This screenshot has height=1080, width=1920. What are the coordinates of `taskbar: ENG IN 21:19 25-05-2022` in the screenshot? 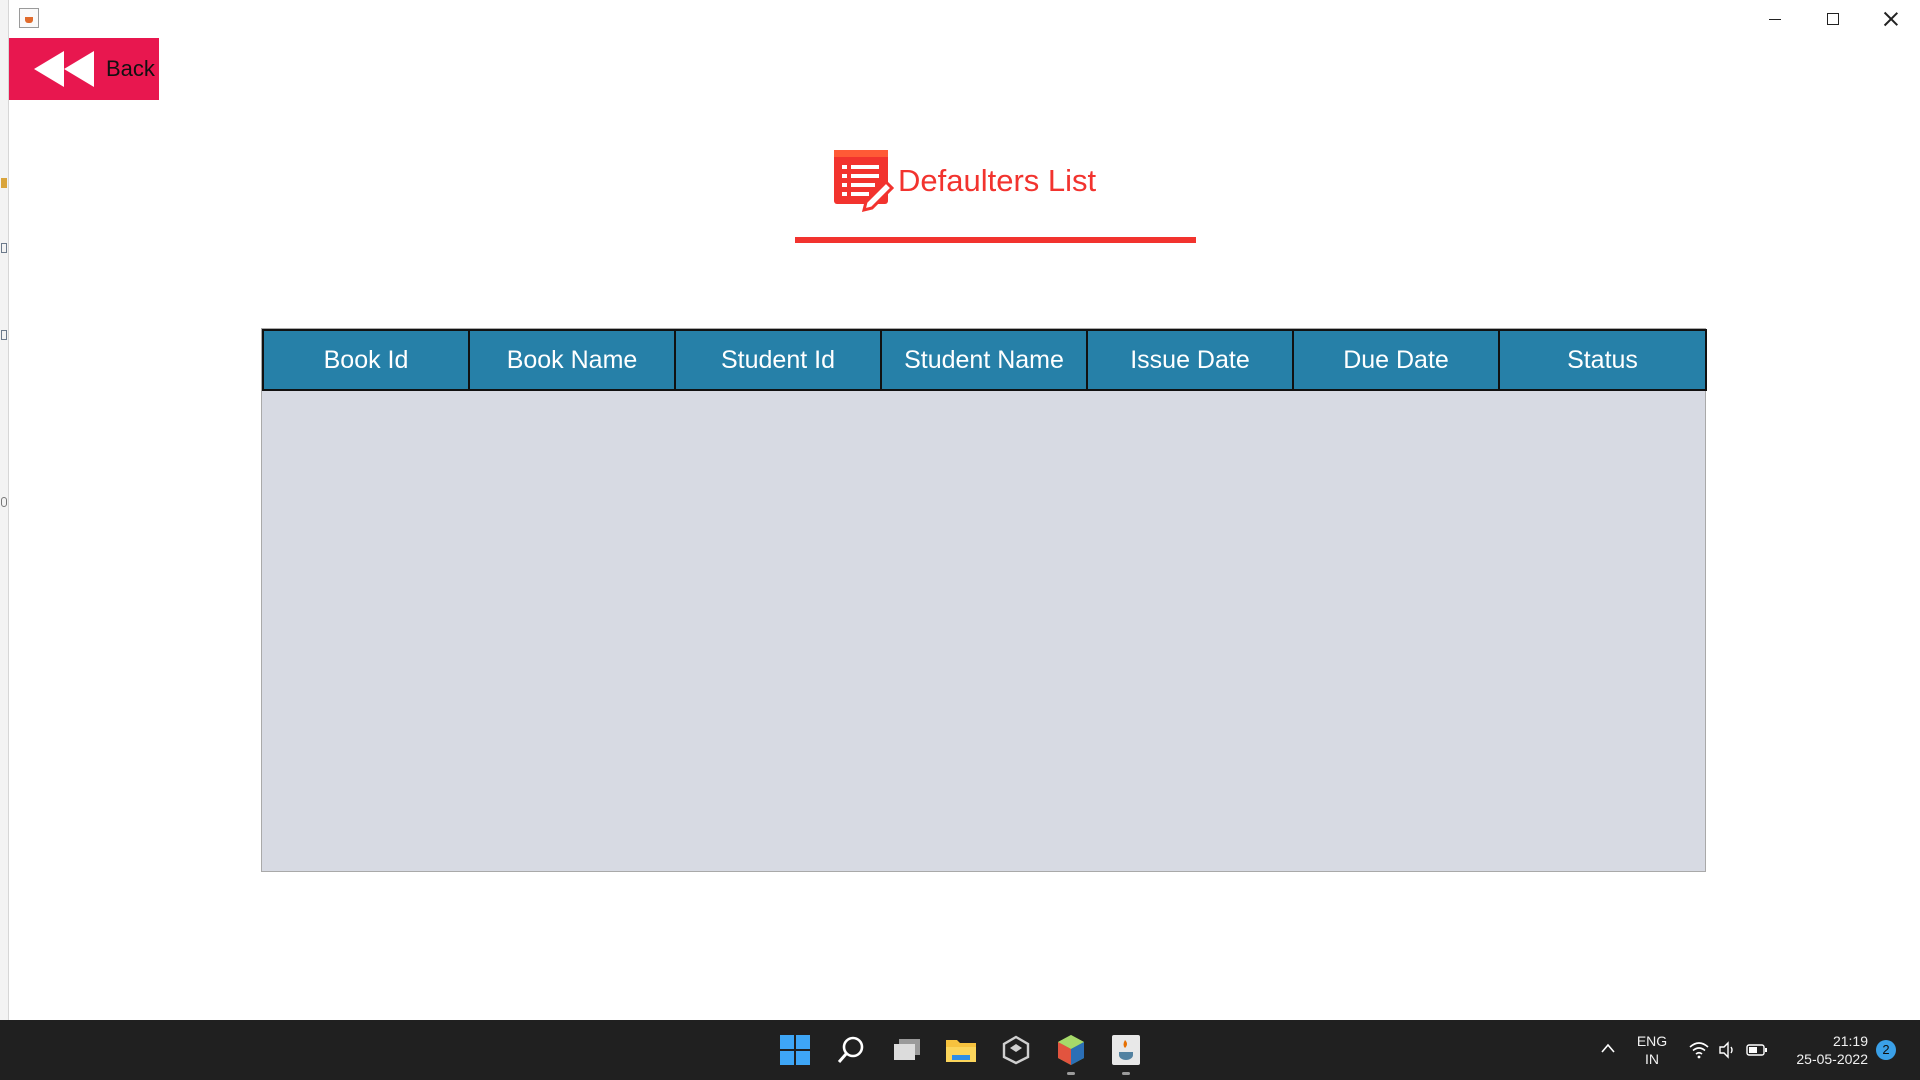 It's located at (960, 1050).